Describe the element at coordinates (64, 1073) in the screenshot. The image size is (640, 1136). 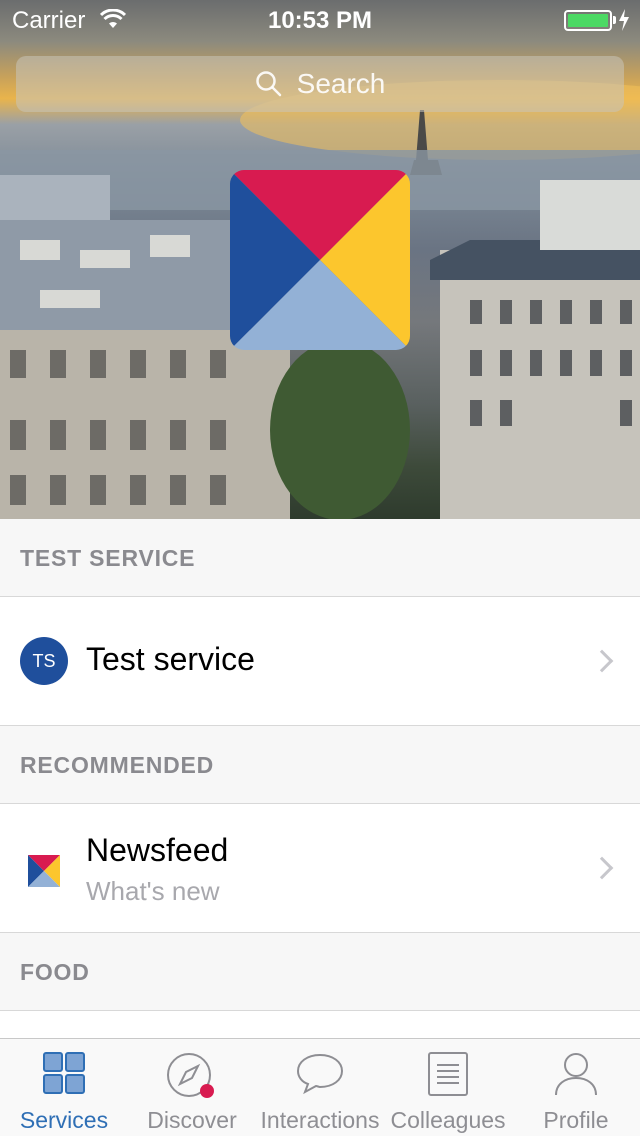
I see `grid-icon` at that location.